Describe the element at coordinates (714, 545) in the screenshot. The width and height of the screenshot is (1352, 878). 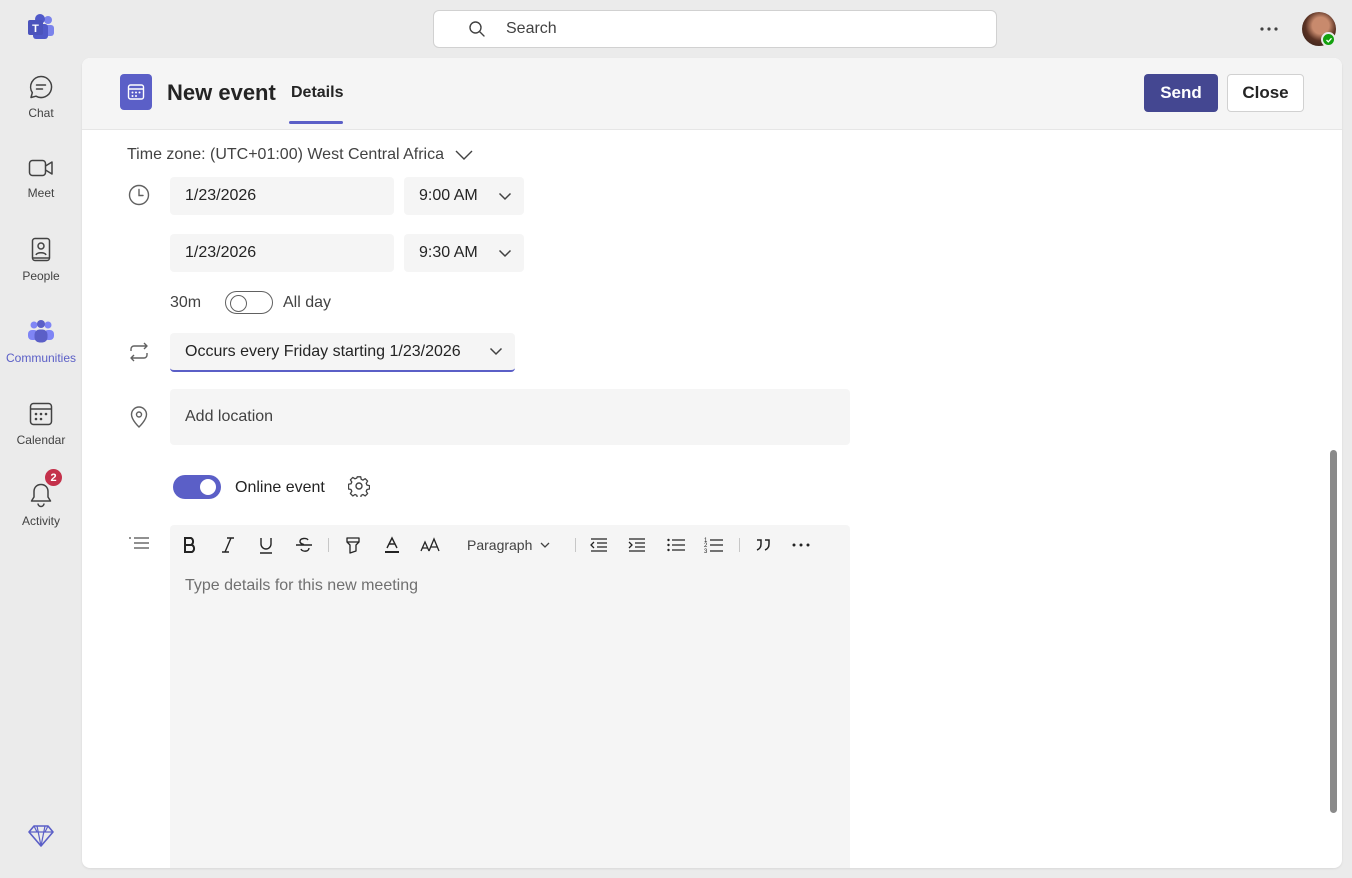
I see `numbered-list-icon: 123` at that location.